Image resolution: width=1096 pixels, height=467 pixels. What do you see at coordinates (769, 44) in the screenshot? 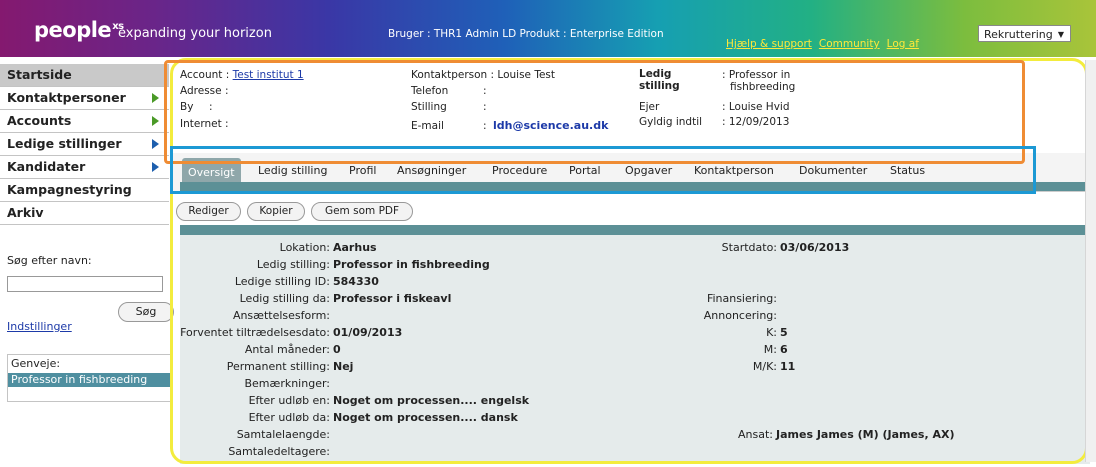
I see `help-support-link: Hjælp & support` at bounding box center [769, 44].